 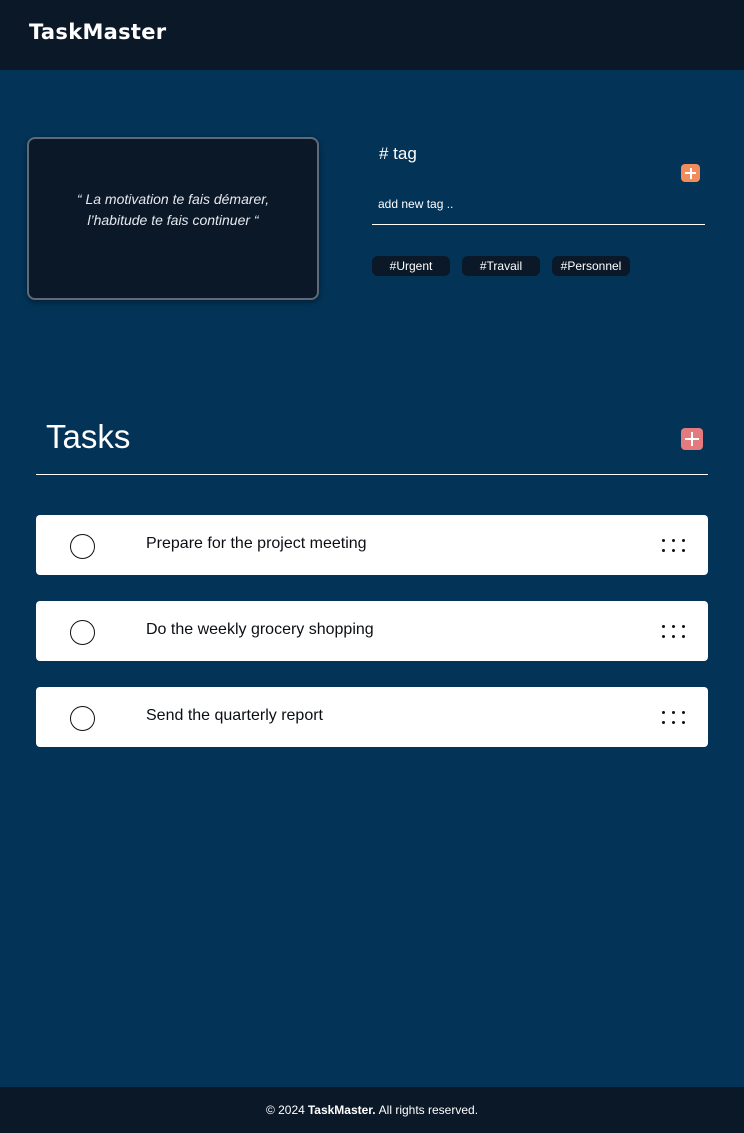 What do you see at coordinates (372, 474) in the screenshot?
I see `tasks-divider` at bounding box center [372, 474].